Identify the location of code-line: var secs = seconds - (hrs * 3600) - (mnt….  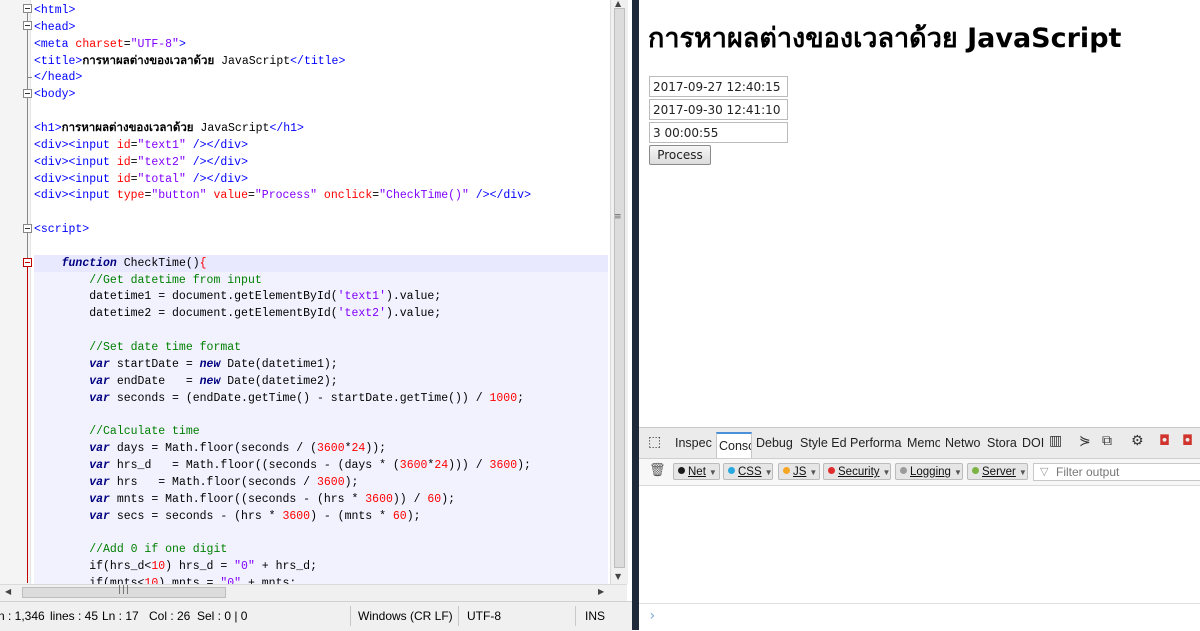
(255, 516).